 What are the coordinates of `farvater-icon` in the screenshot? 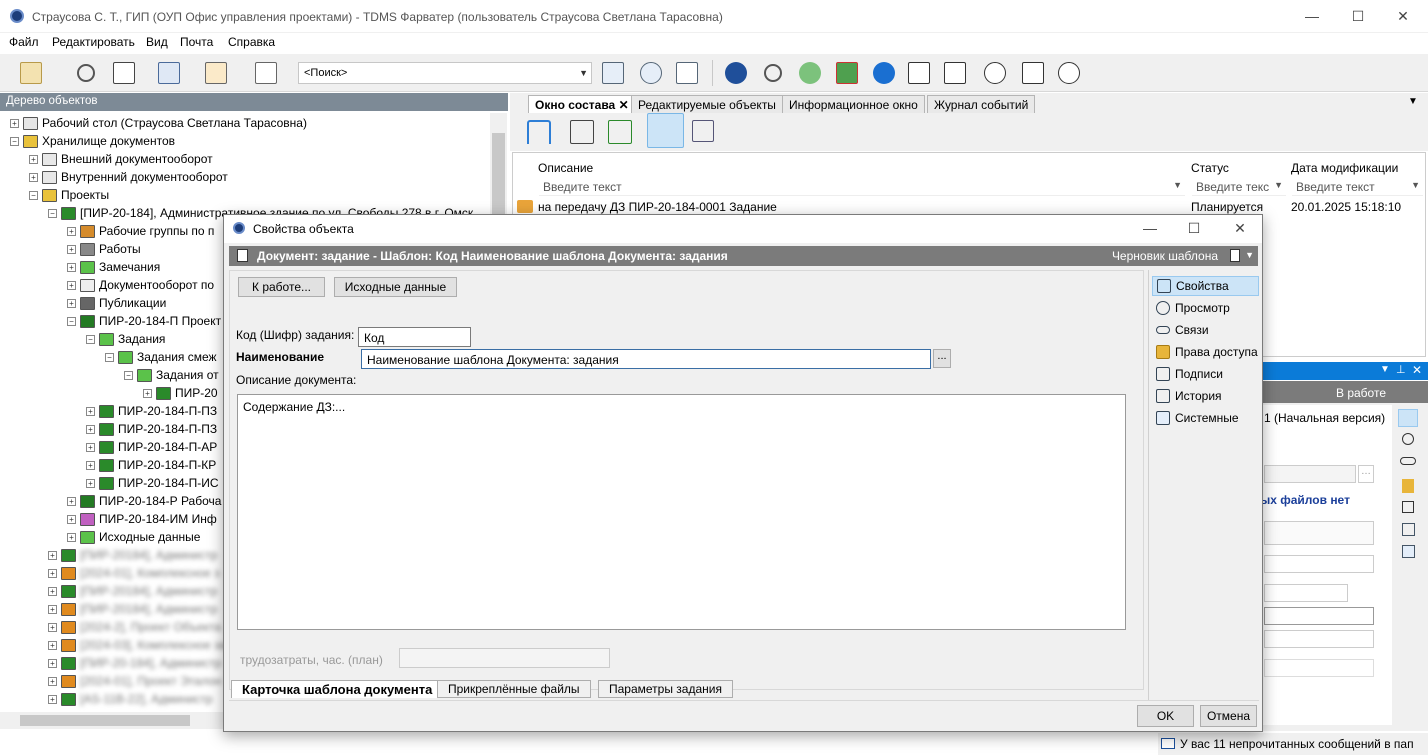 It's located at (736, 73).